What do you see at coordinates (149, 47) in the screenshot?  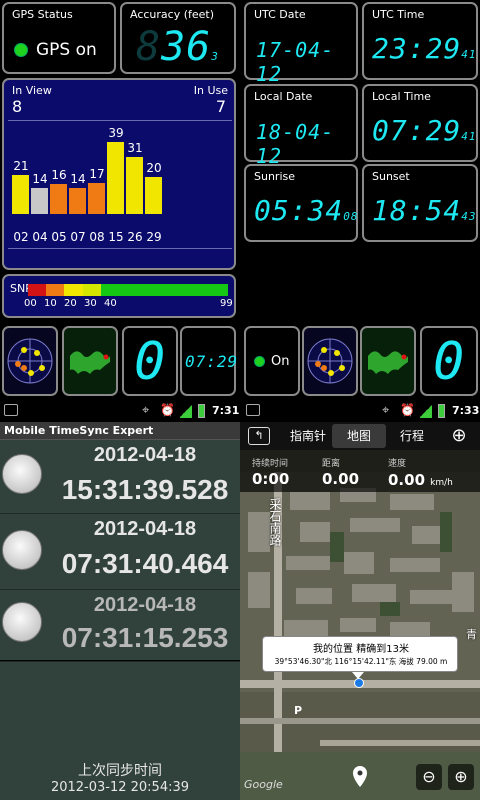 I see `accuracy-ghost-digit: 8` at bounding box center [149, 47].